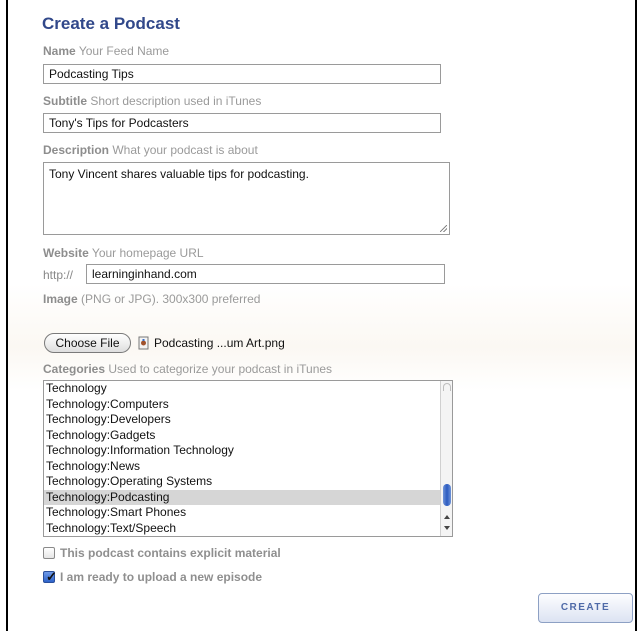 The width and height of the screenshot is (637, 631). What do you see at coordinates (447, 495) in the screenshot?
I see `scroll-thumb` at bounding box center [447, 495].